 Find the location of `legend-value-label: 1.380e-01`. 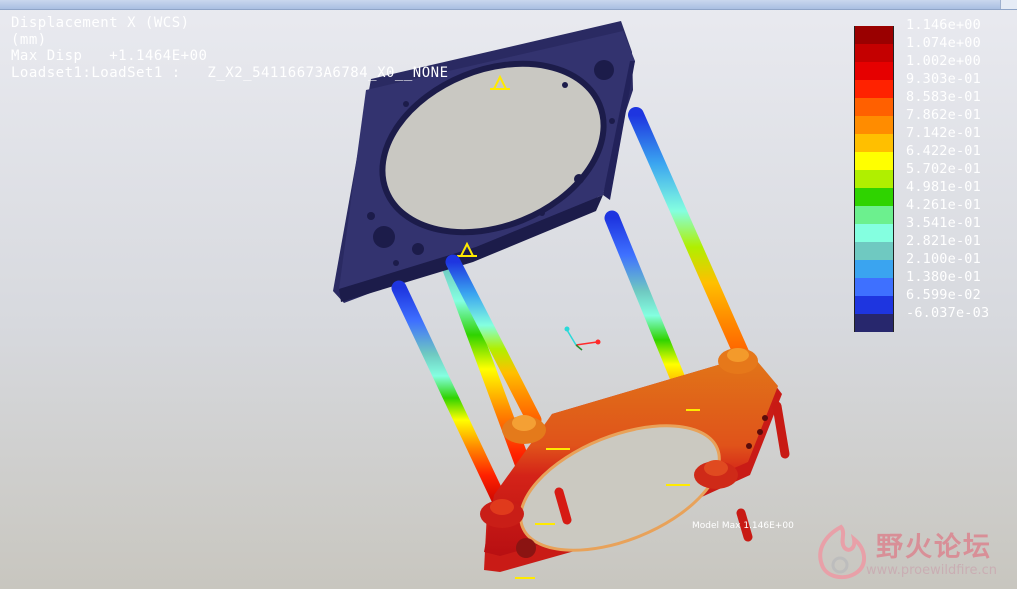

legend-value-label: 1.380e-01 is located at coordinates (943, 277).